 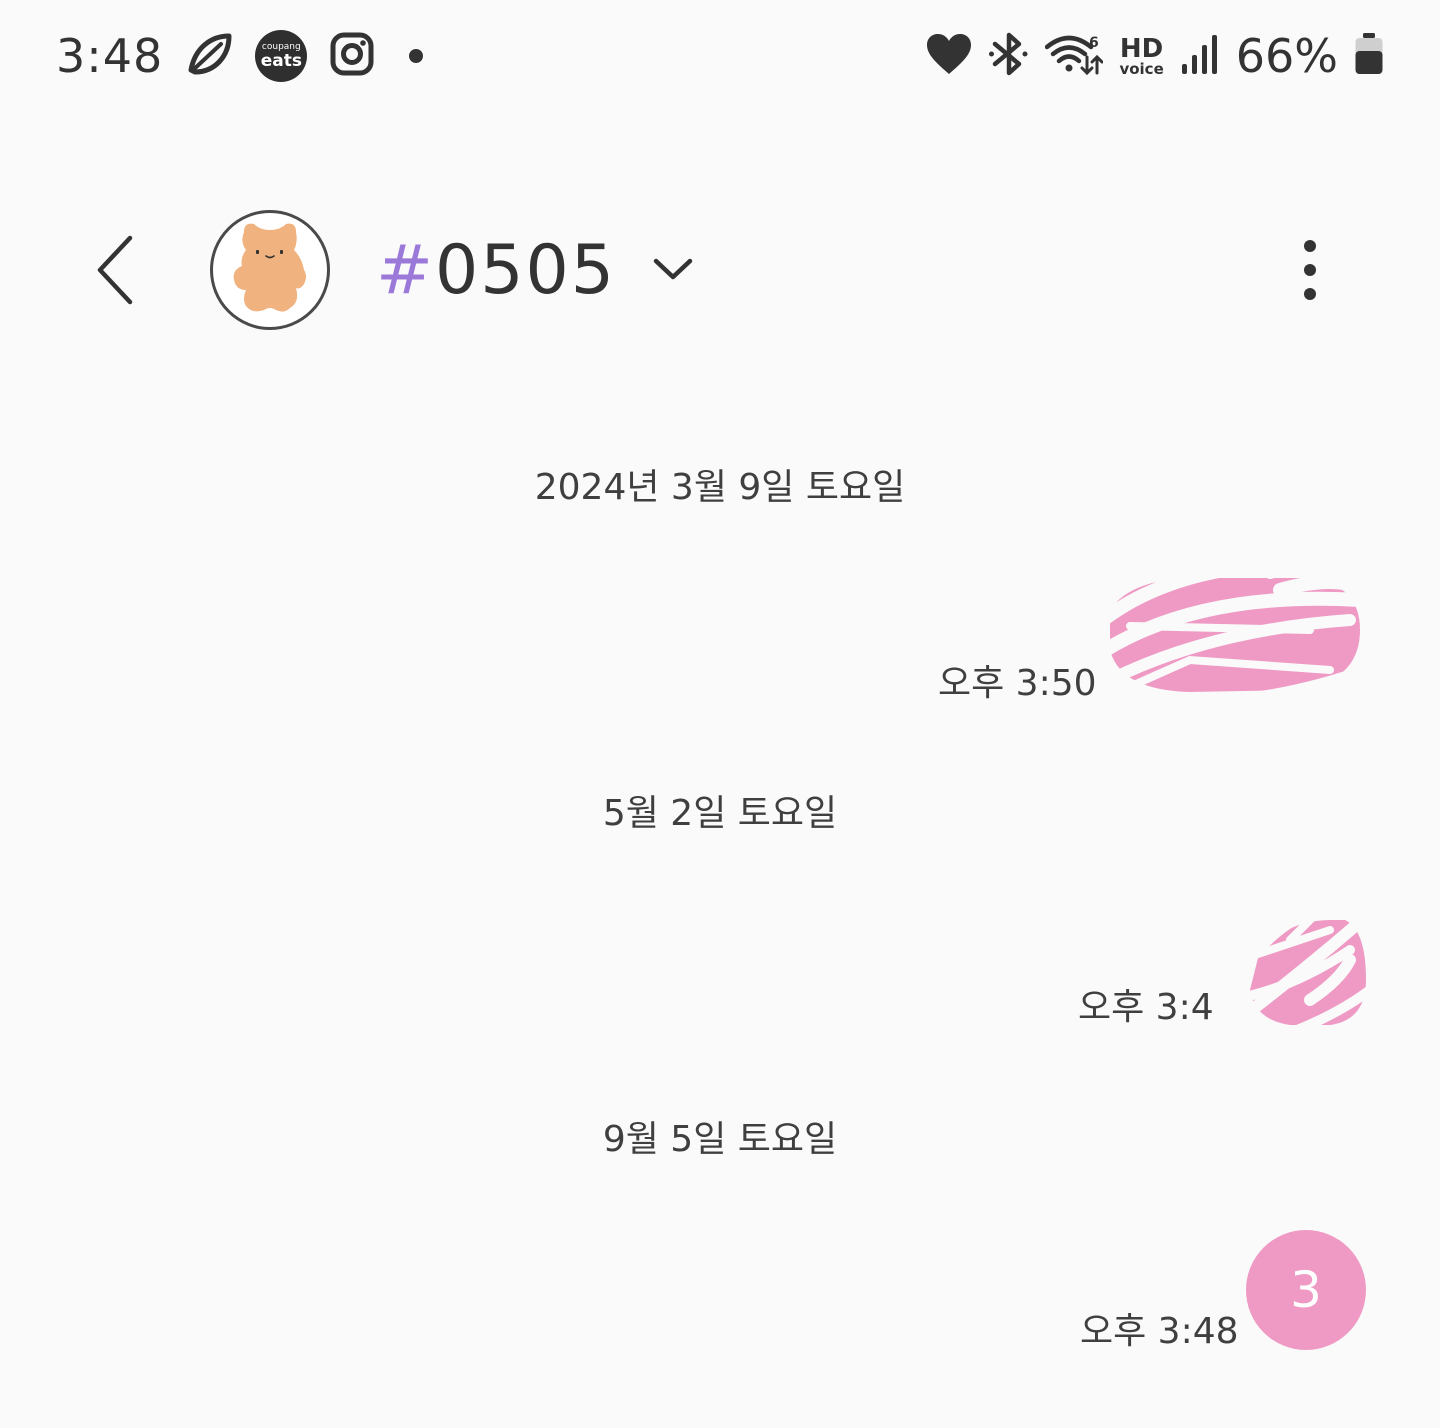 I want to click on hd-voice-icon: HD voice, so click(x=1141, y=56).